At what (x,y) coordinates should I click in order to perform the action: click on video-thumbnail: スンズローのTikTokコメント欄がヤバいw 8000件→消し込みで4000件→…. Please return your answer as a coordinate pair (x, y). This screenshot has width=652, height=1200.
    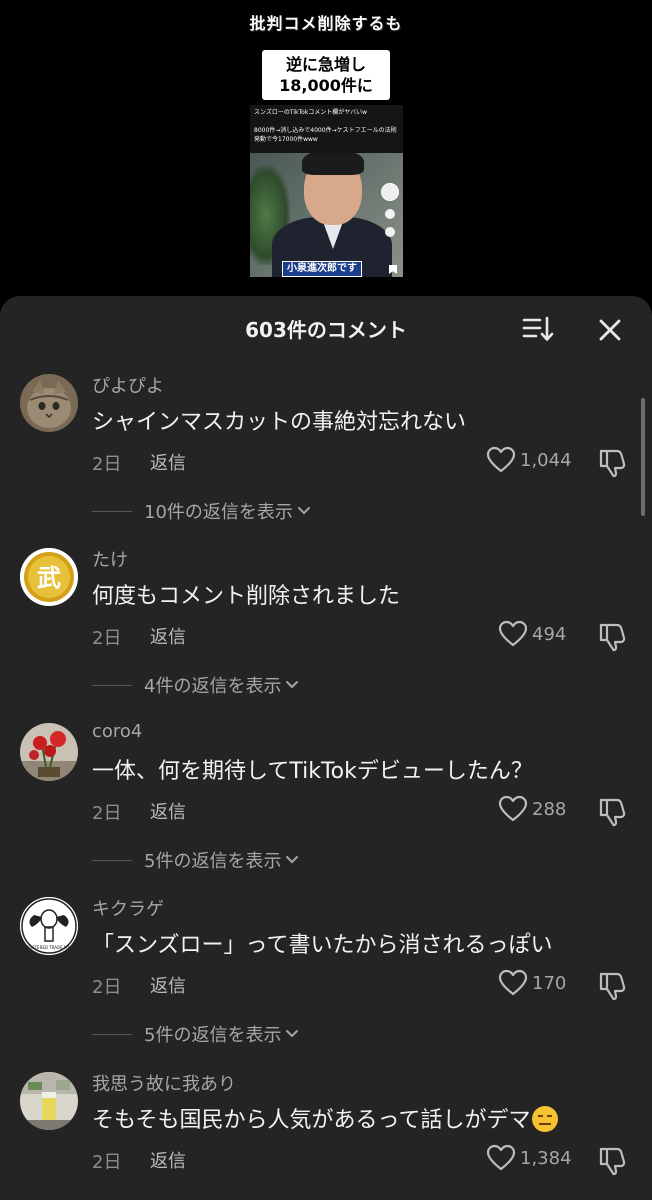
    Looking at the image, I should click on (326, 191).